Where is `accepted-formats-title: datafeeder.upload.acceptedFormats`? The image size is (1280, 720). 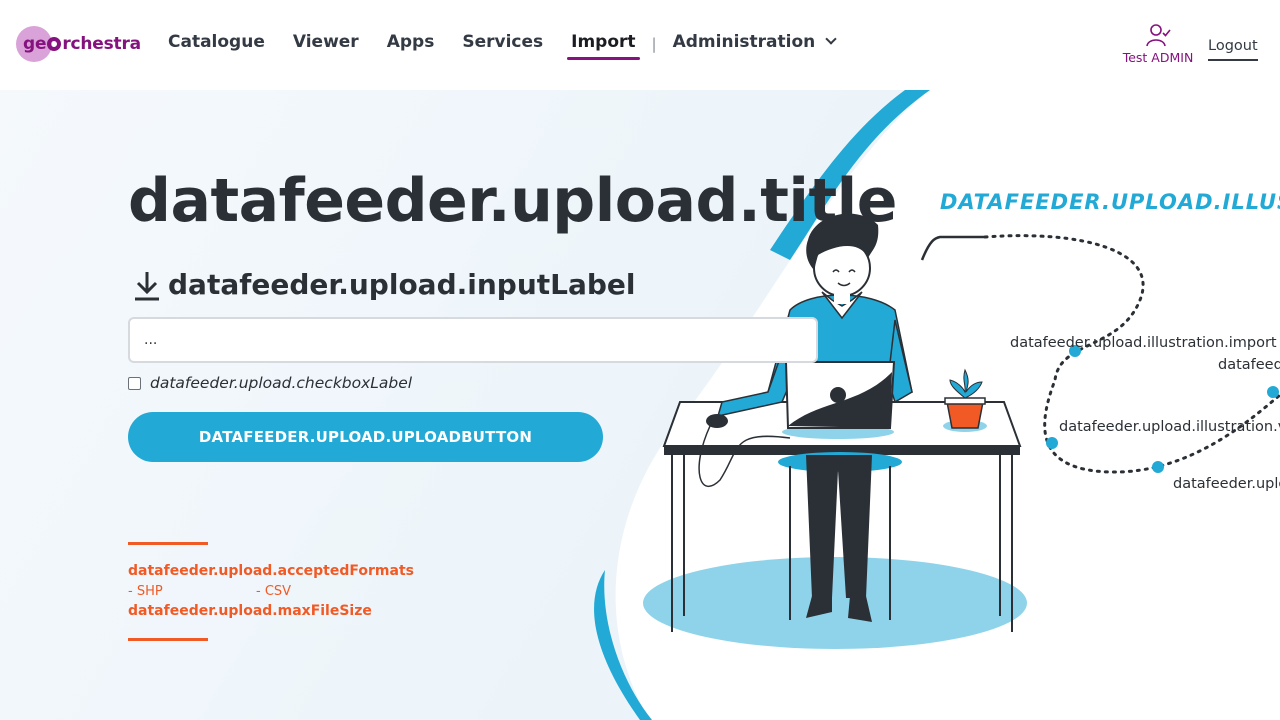 accepted-formats-title: datafeeder.upload.acceptedFormats is located at coordinates (271, 571).